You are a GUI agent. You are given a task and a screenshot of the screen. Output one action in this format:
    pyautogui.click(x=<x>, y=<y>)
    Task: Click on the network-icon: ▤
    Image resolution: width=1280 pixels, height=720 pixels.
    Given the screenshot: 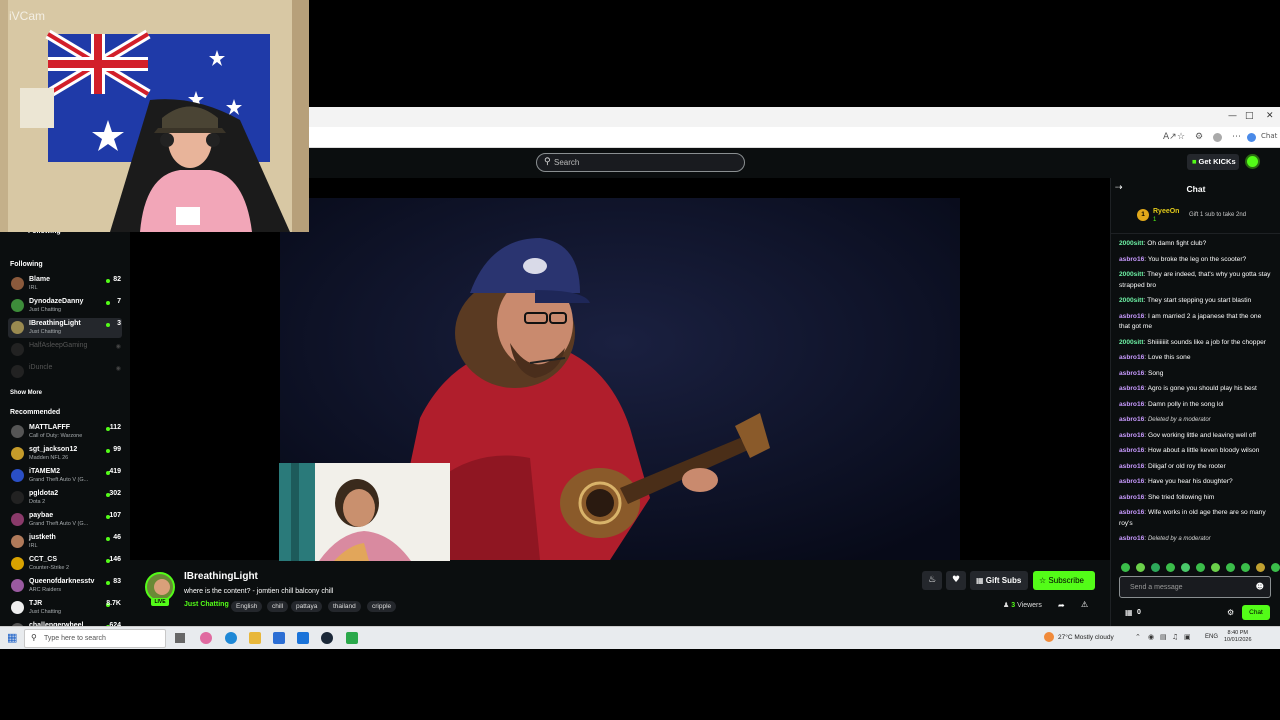 What is the action you would take?
    pyautogui.click(x=1163, y=637)
    